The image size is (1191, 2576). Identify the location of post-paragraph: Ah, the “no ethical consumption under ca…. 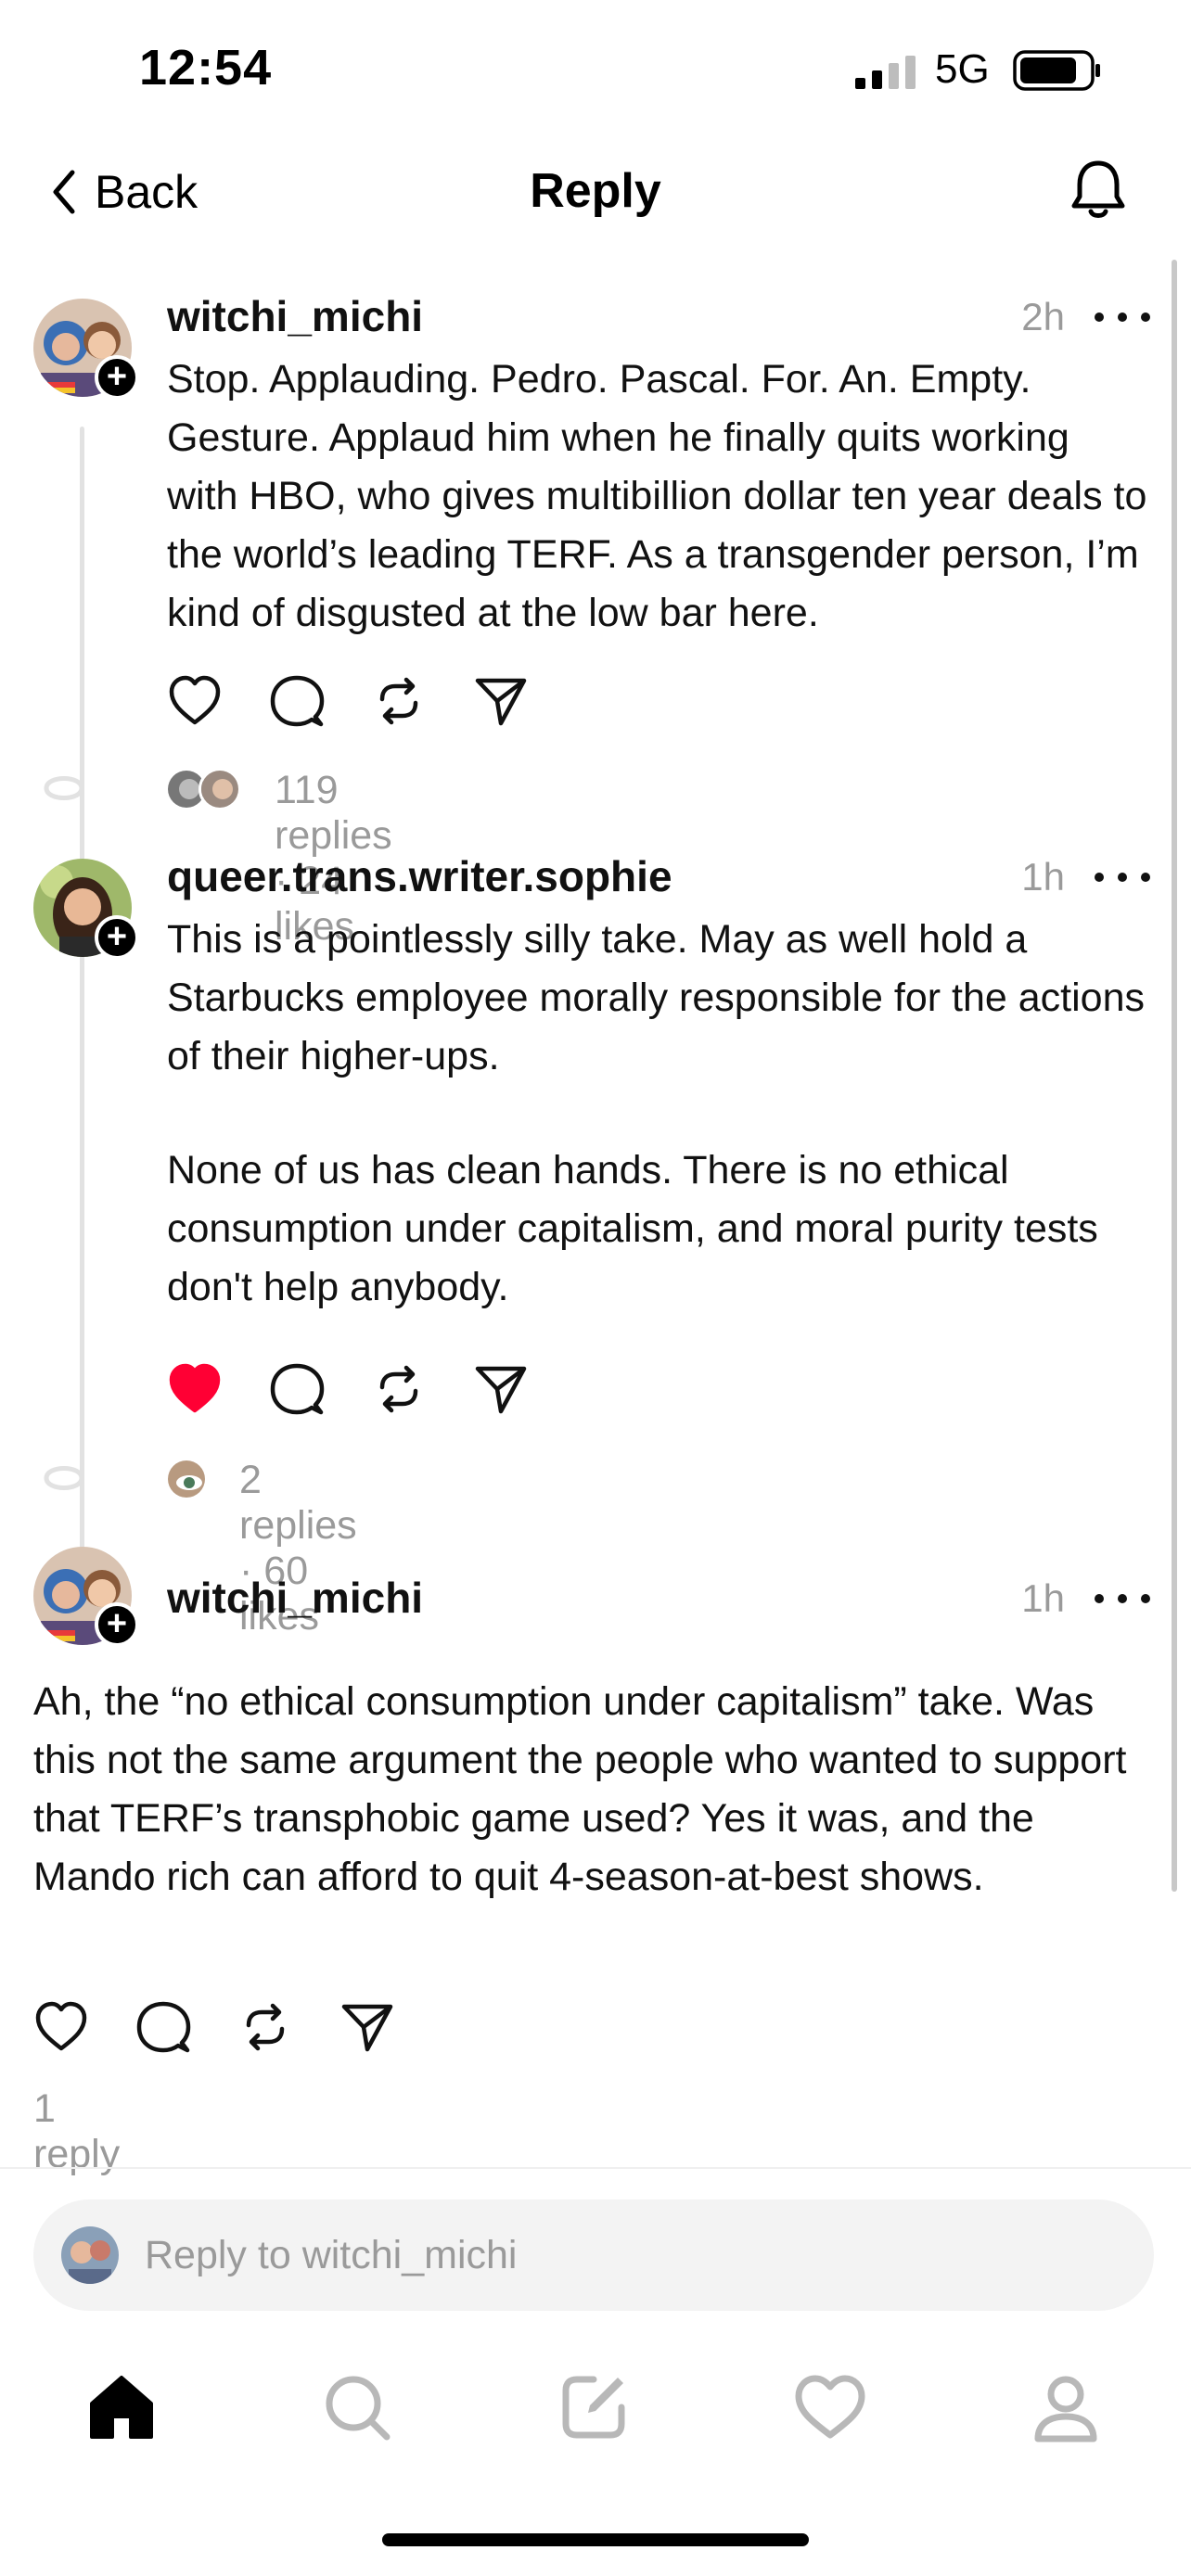
(580, 1789).